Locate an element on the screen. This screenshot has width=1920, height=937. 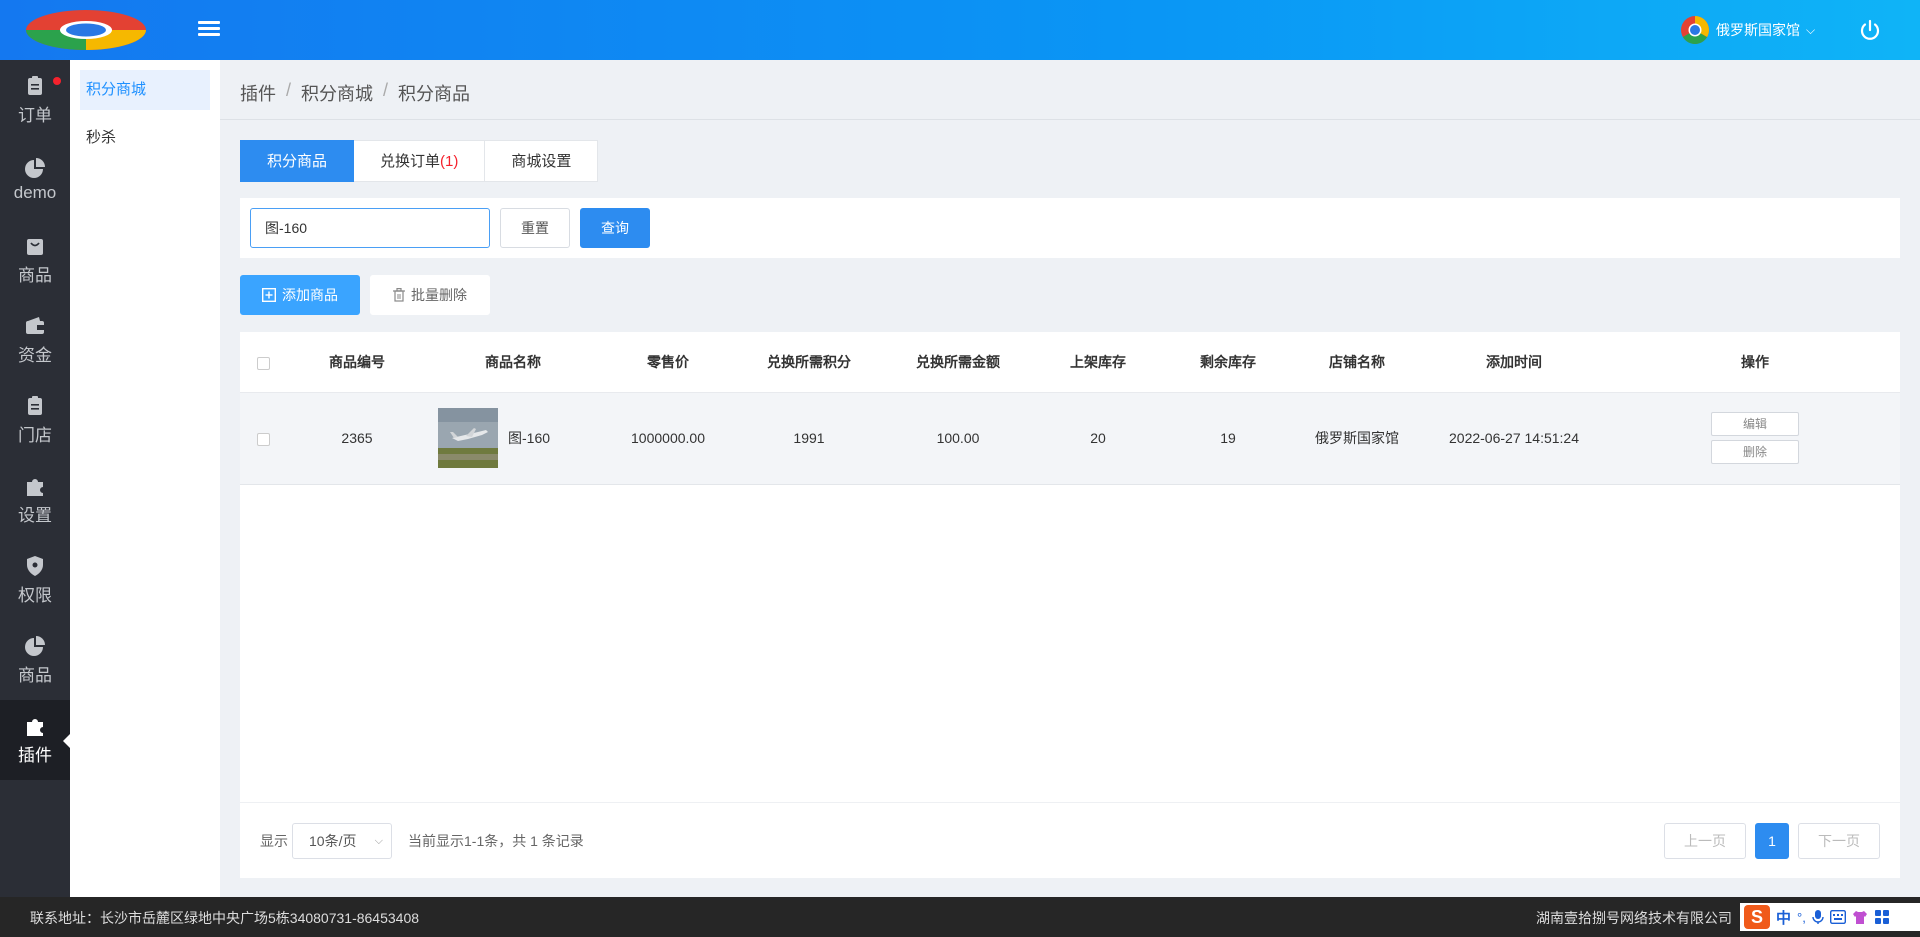
wallet-icon is located at coordinates (35, 325).